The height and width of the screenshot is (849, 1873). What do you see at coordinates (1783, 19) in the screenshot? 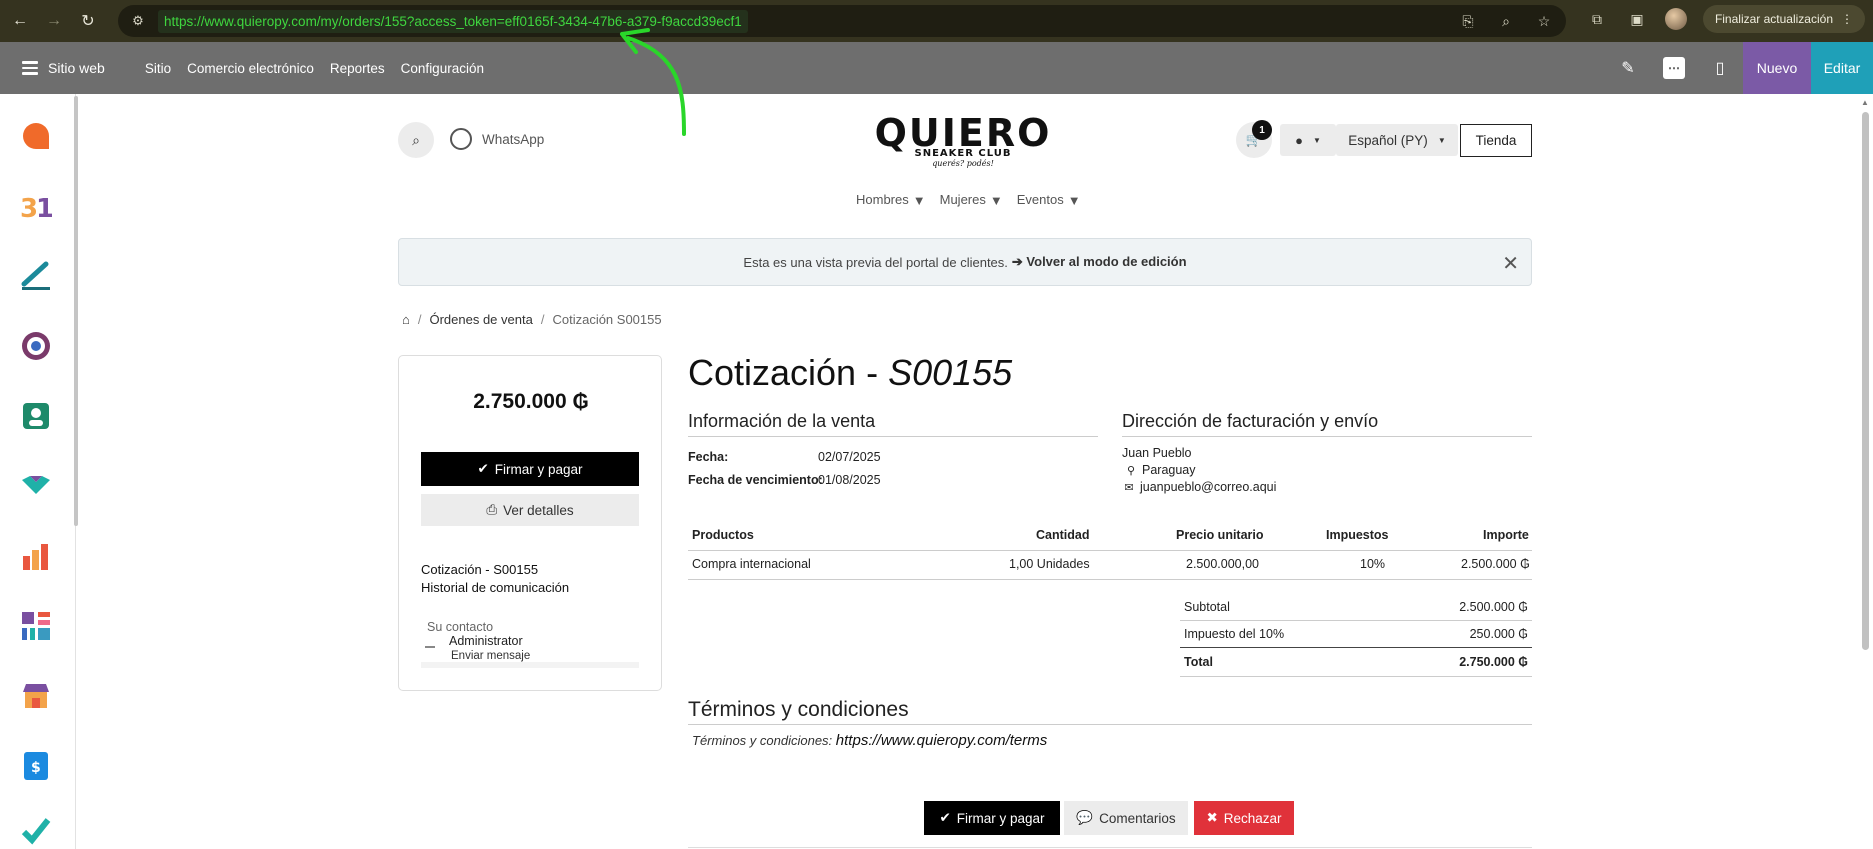
I see `finish-update-button: Finalizar actualización ⋮` at bounding box center [1783, 19].